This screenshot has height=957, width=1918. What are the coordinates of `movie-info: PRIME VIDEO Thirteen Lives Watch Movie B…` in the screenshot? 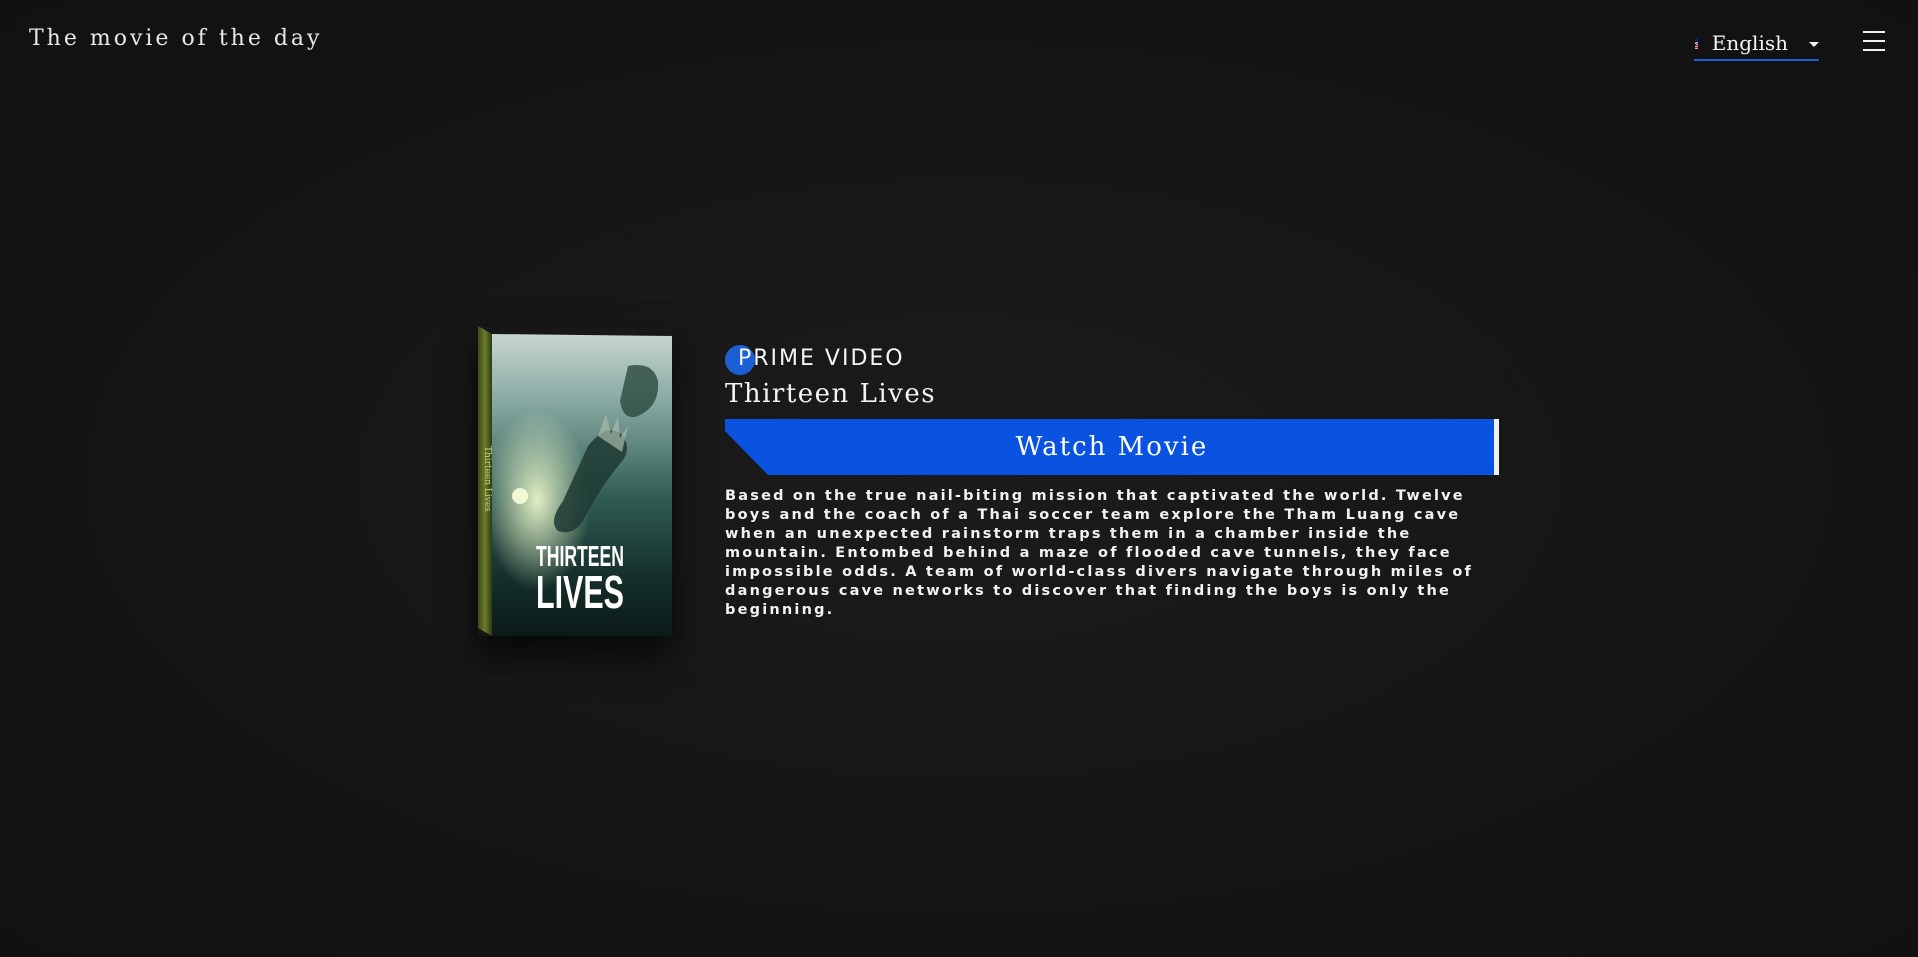 It's located at (1112, 481).